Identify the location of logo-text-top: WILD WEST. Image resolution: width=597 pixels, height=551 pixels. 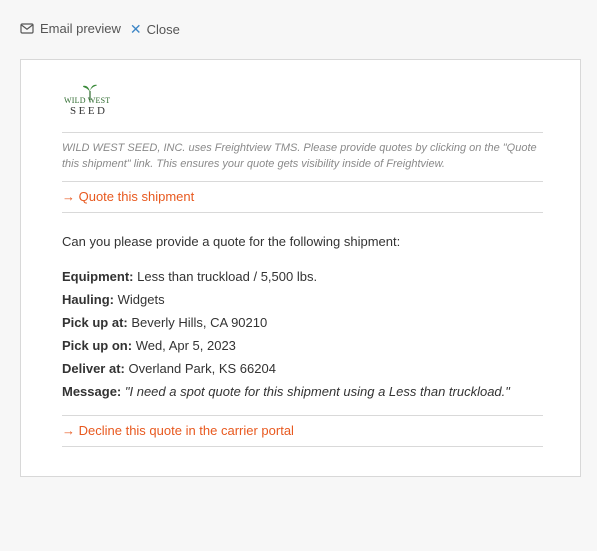
(87, 100).